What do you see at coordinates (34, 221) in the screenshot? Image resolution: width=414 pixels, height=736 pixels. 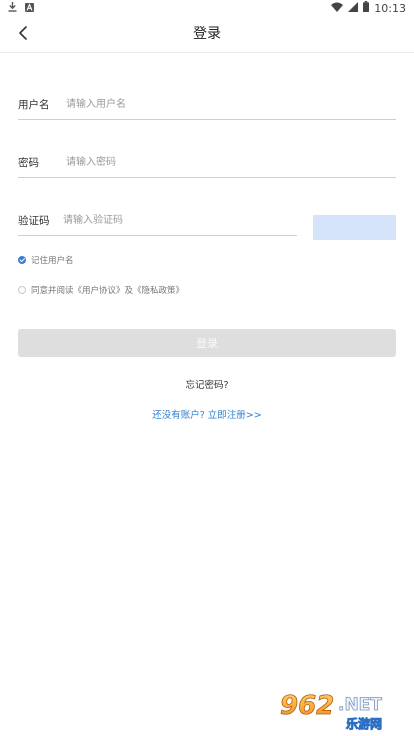 I see `captcha-label: 验证码` at bounding box center [34, 221].